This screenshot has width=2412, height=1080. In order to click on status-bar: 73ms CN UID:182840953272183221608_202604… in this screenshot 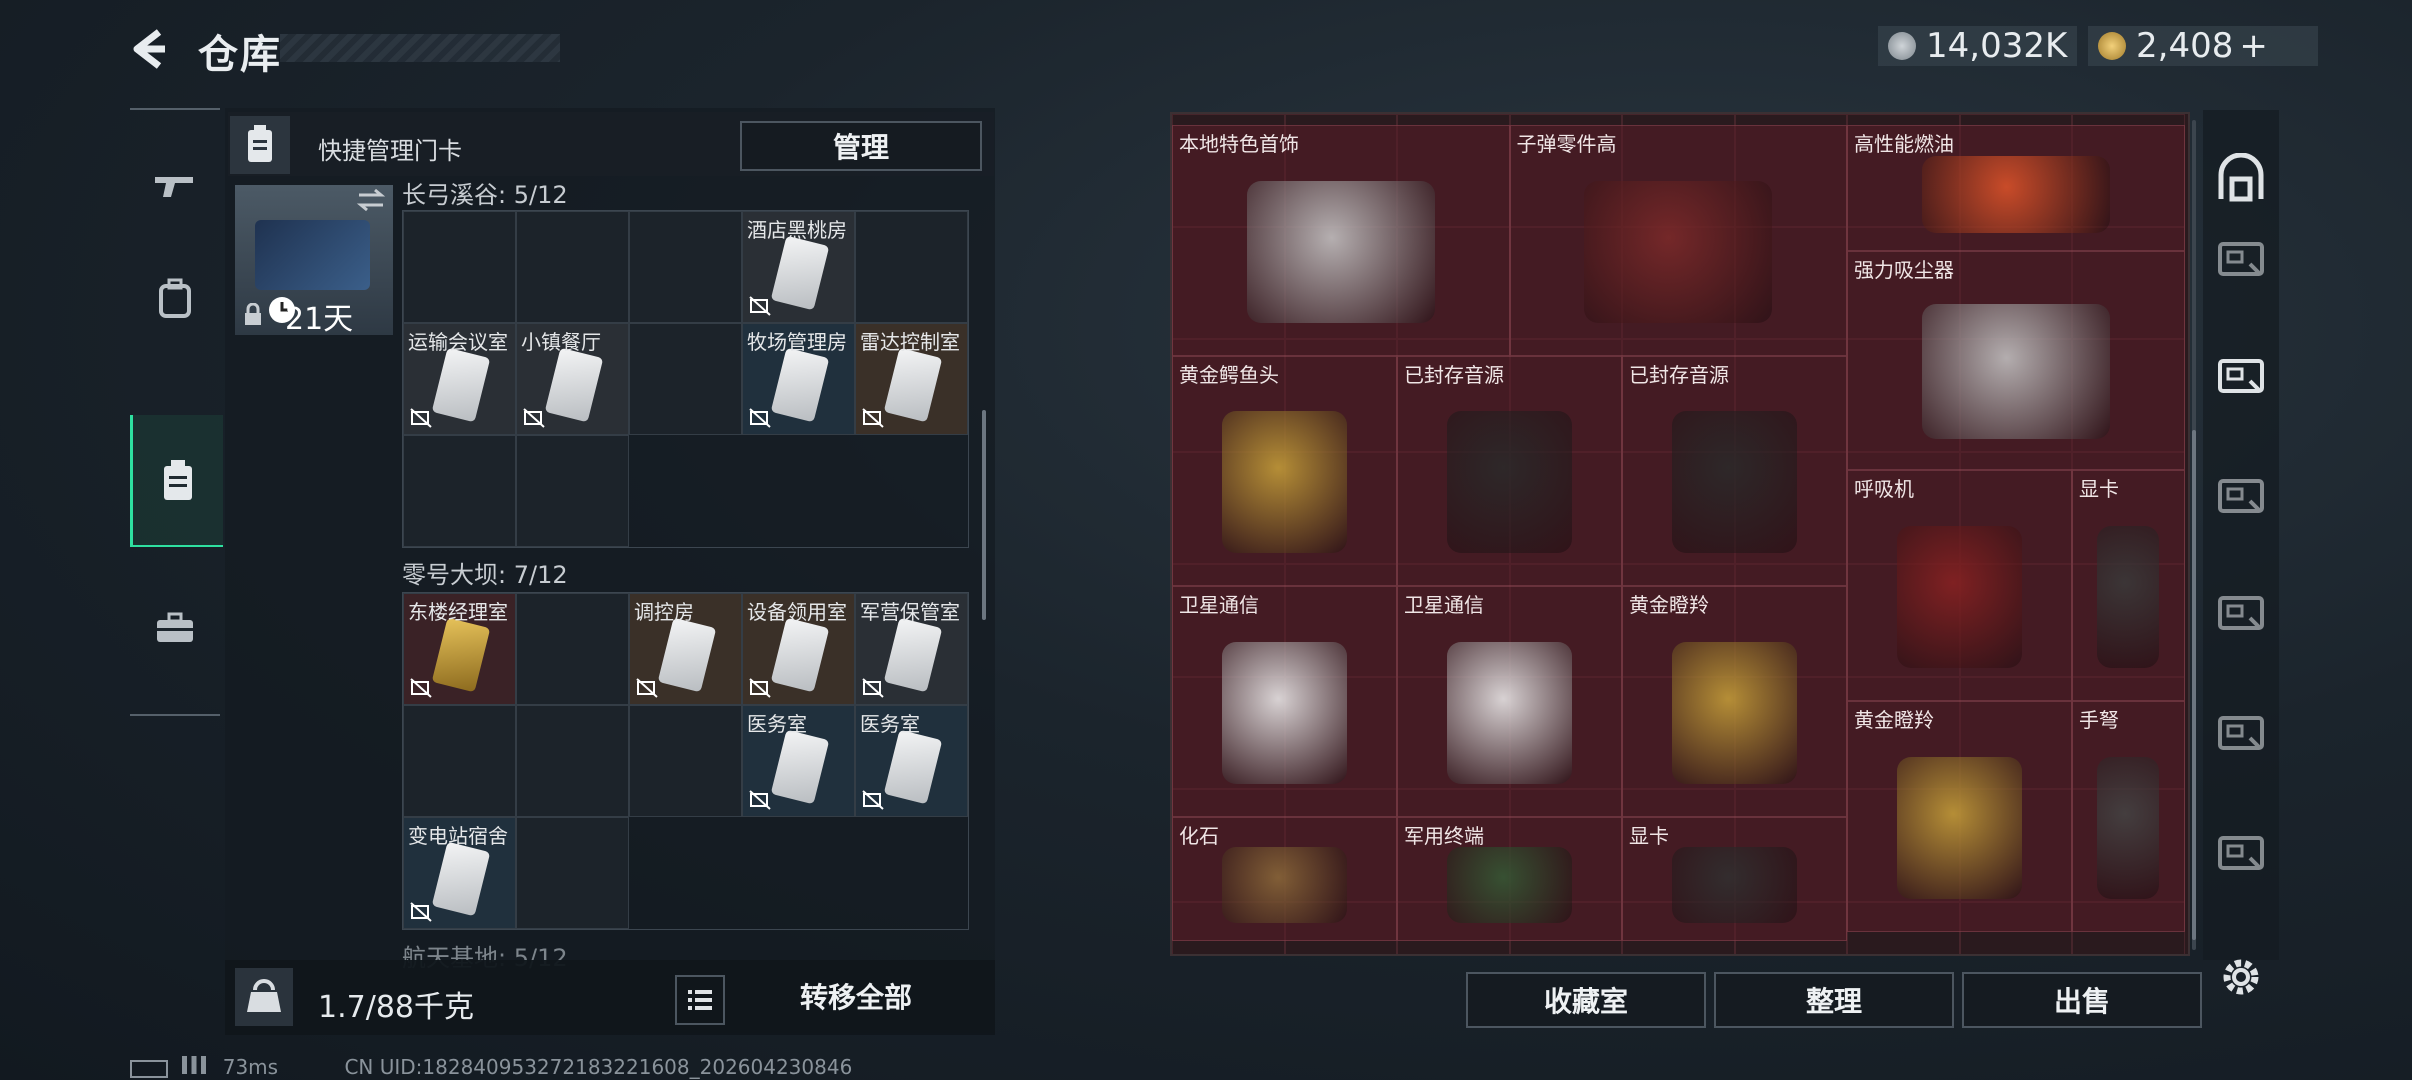, I will do `click(491, 1067)`.